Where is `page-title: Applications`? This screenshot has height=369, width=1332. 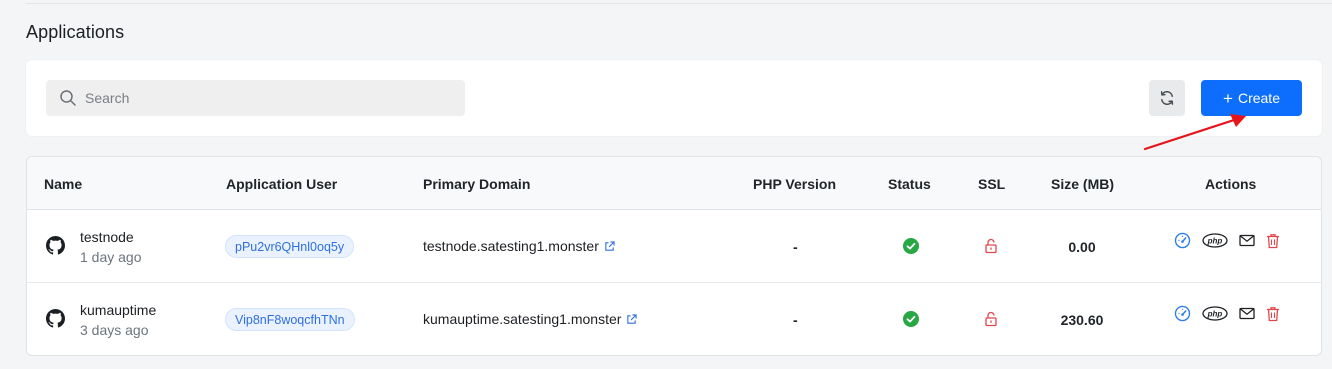
page-title: Applications is located at coordinates (75, 32).